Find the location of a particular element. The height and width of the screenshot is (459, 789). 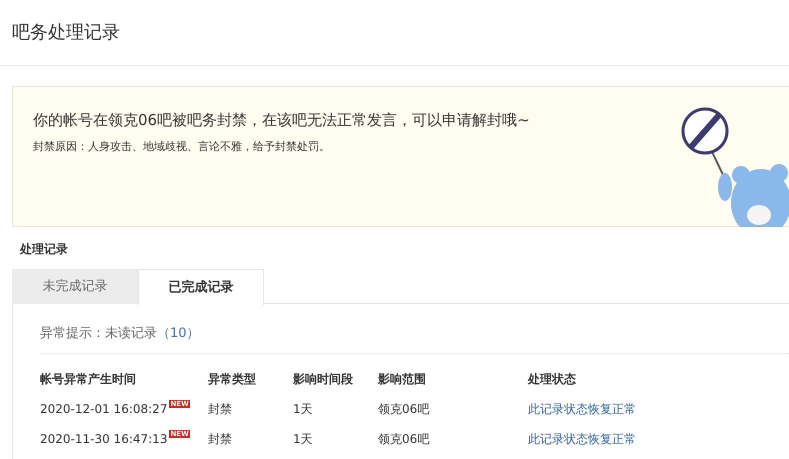

column-header: 帐号异常产生时间 is located at coordinates (88, 379).